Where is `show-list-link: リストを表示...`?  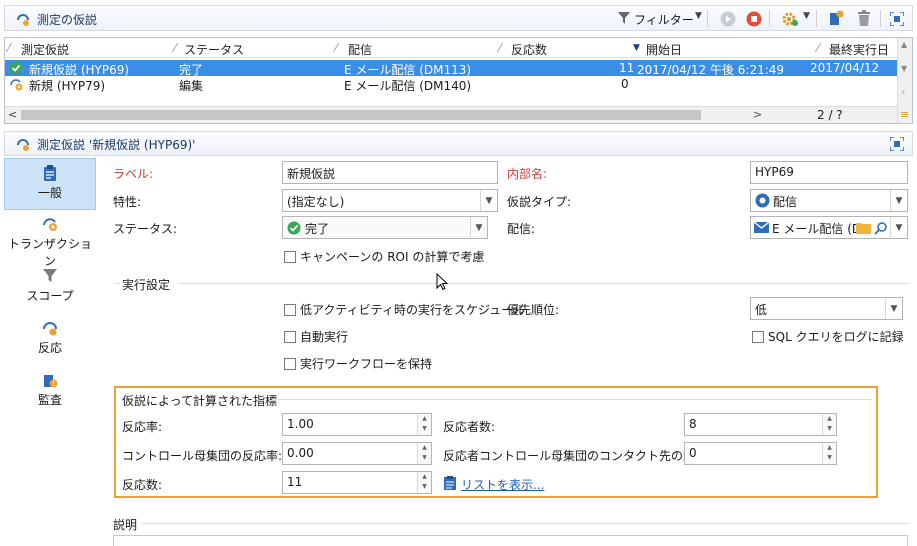
show-list-link: リストを表示... is located at coordinates (502, 484).